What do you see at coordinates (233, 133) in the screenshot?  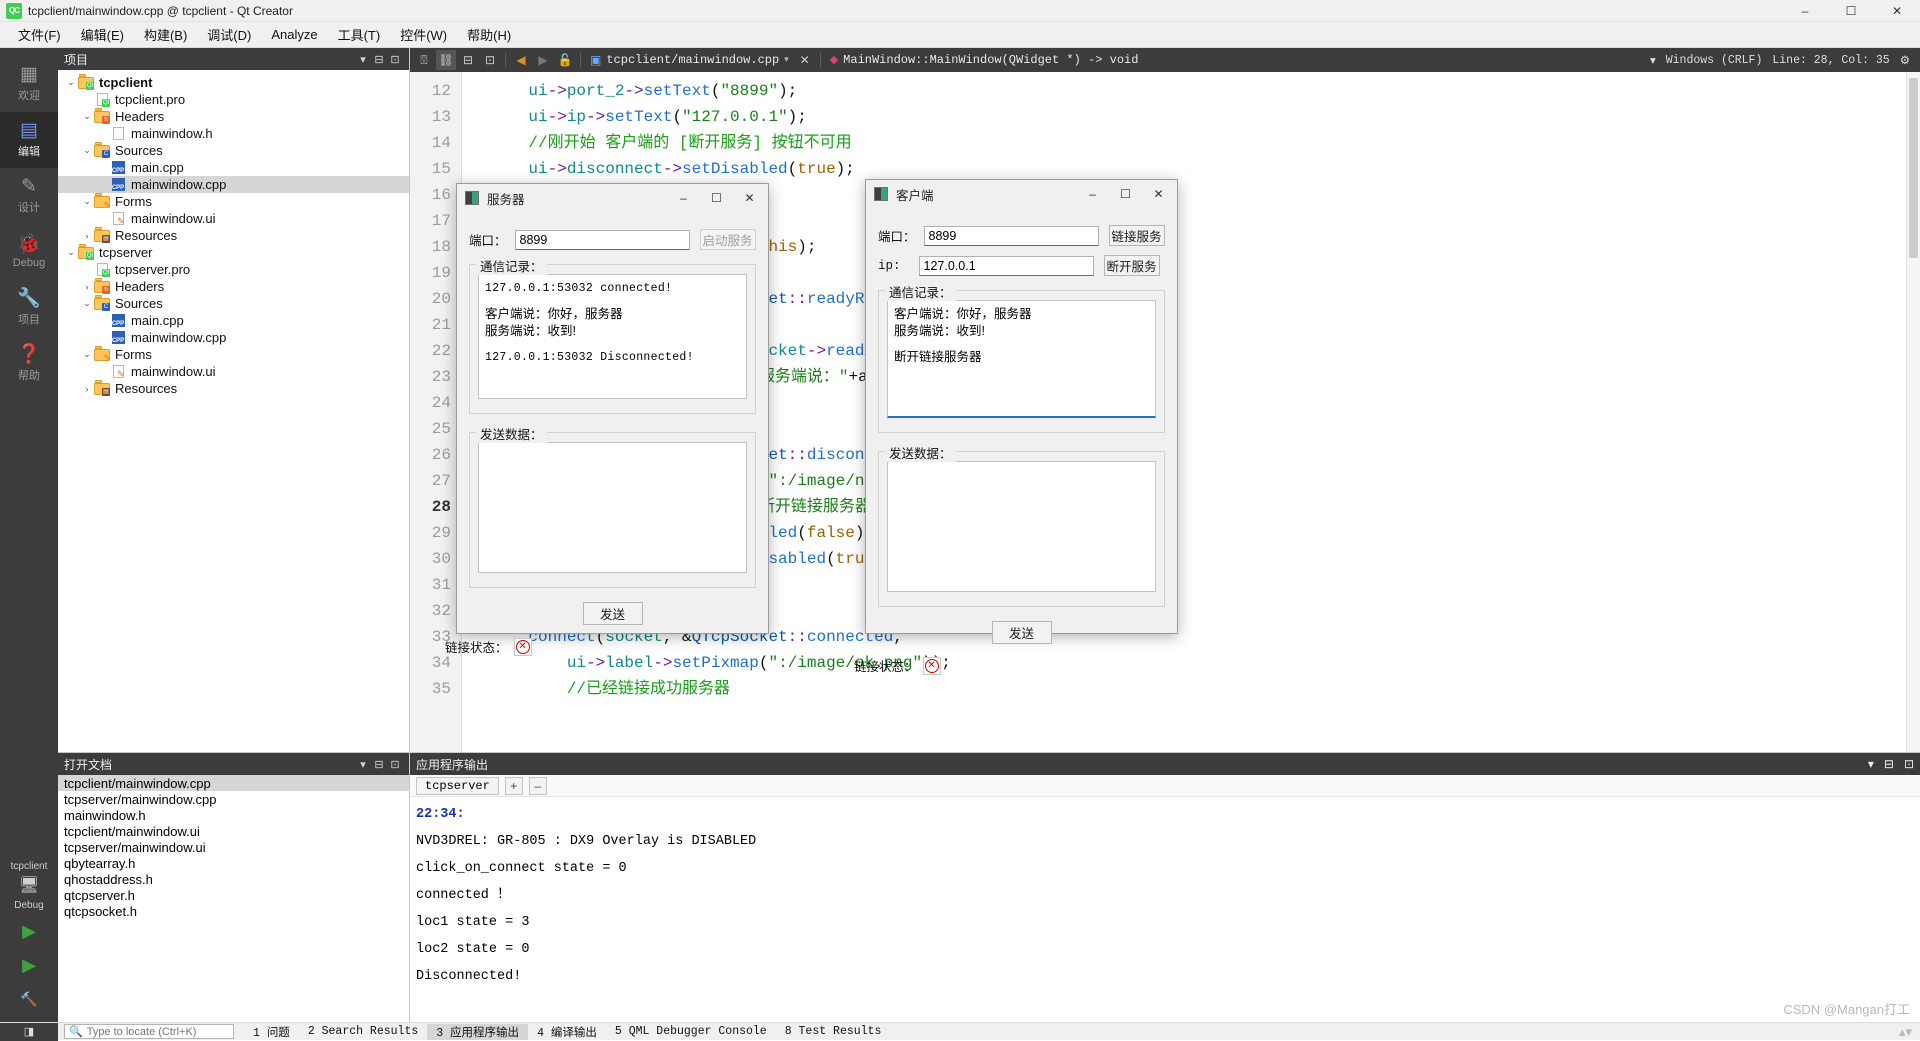 I see `tree-item-mainwindow.h: mainwindow.h` at bounding box center [233, 133].